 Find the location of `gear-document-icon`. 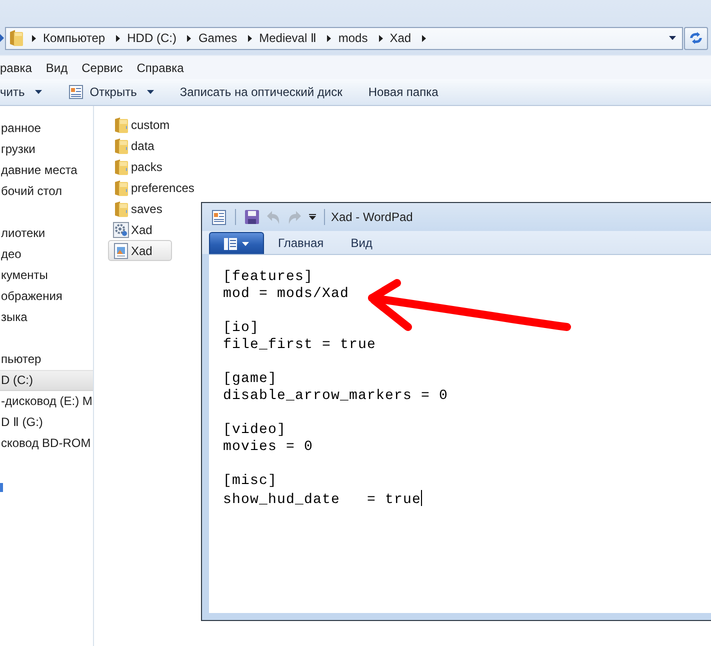

gear-document-icon is located at coordinates (121, 230).